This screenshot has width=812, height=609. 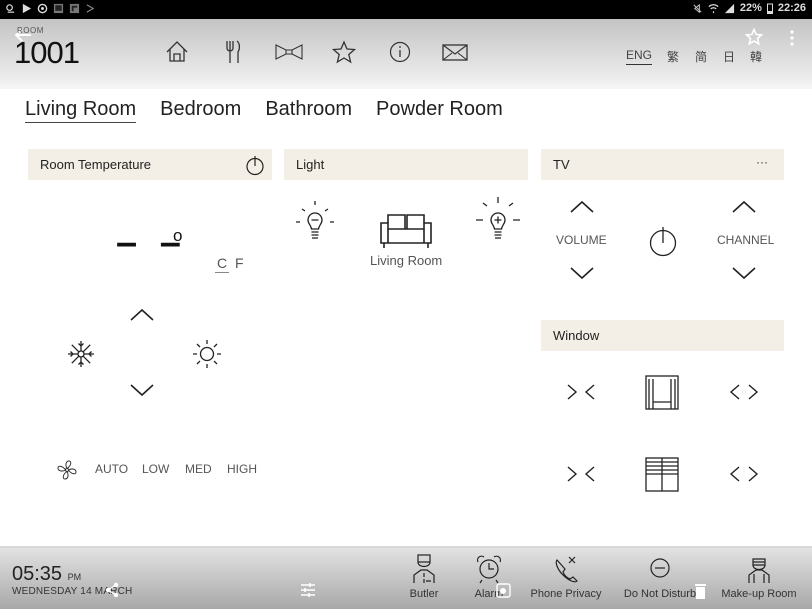 What do you see at coordinates (498, 219) in the screenshot?
I see `light-brighten-icon` at bounding box center [498, 219].